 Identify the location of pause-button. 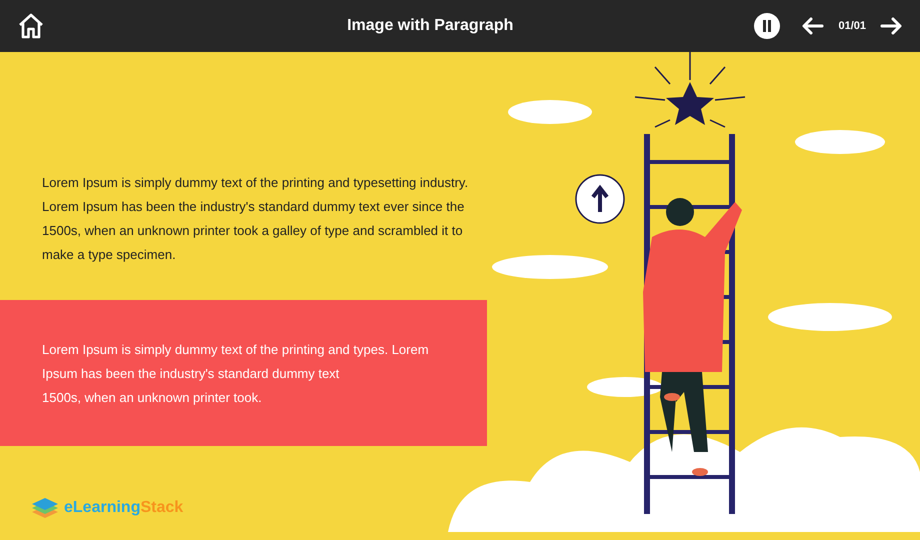
(767, 26).